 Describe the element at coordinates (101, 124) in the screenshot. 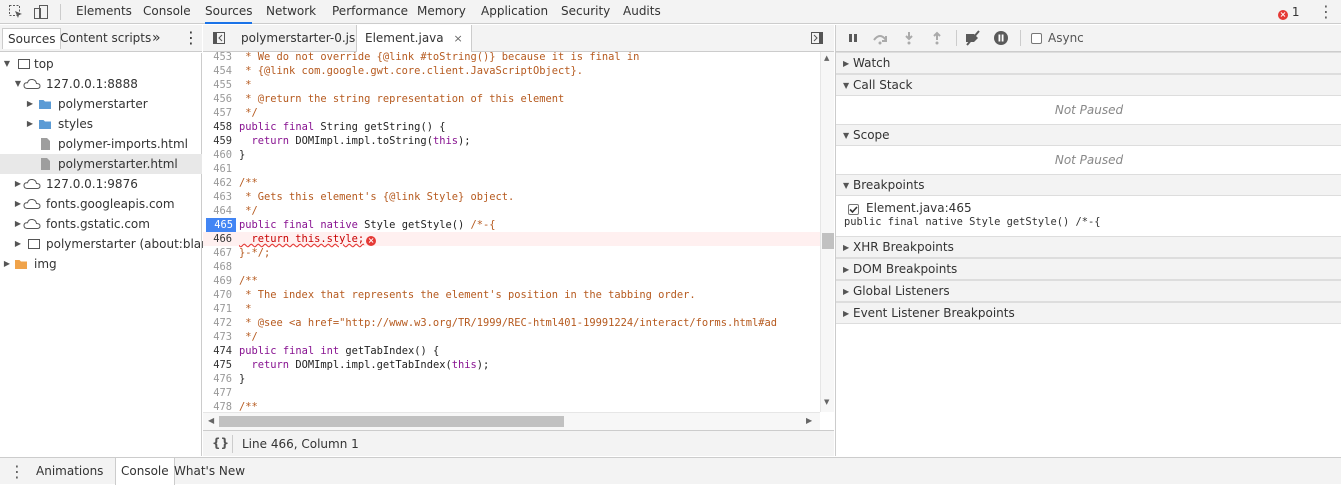

I see `tree-item-styles-folder: ▶ styles` at that location.